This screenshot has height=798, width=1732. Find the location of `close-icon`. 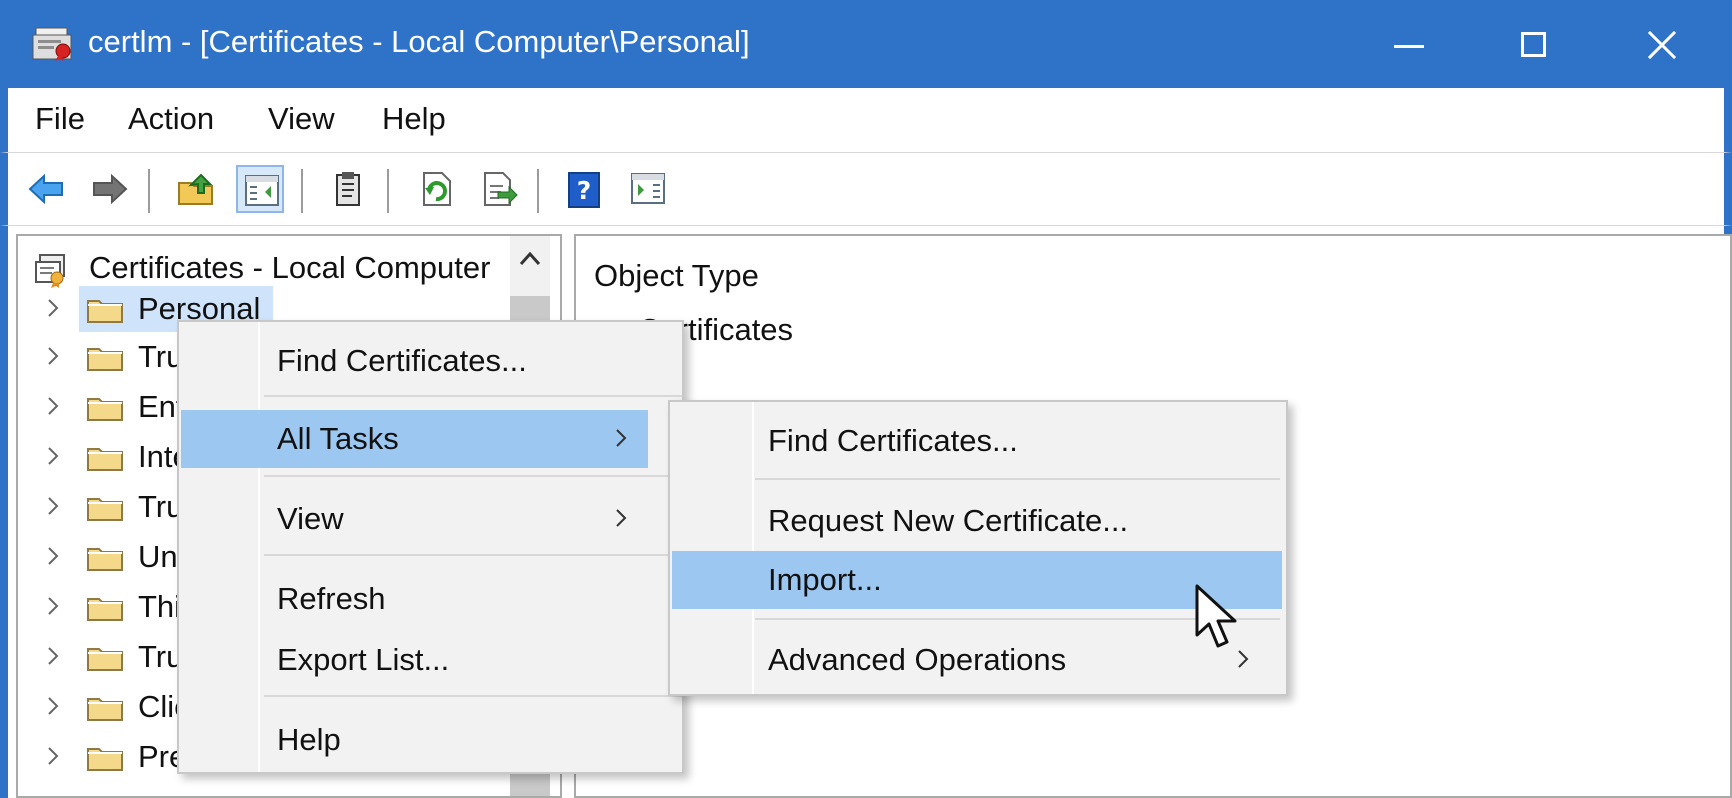

close-icon is located at coordinates (1662, 45).